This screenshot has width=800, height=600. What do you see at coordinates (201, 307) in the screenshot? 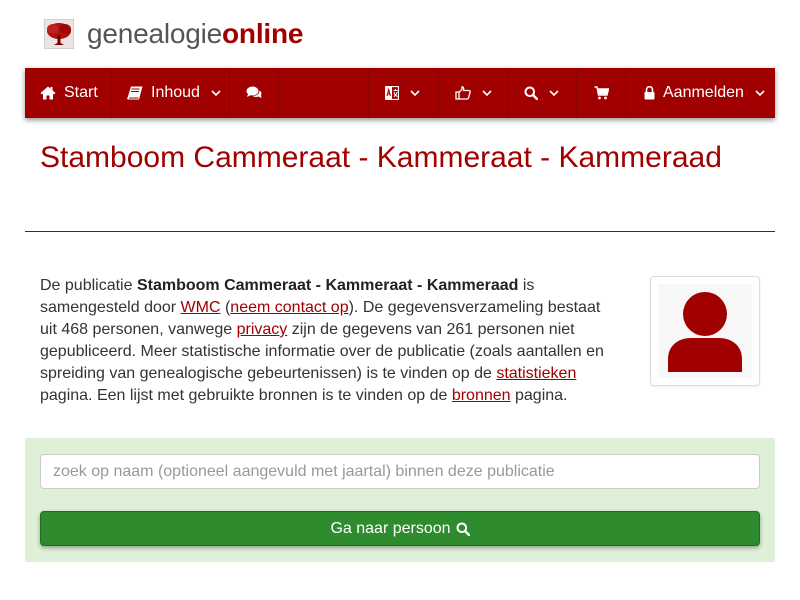
I see `author-link: WMC` at bounding box center [201, 307].